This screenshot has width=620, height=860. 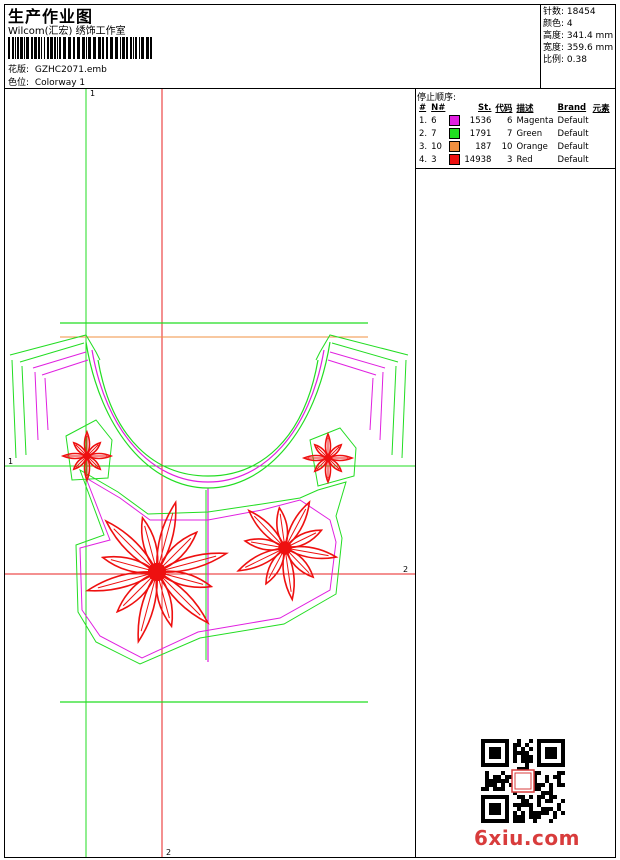 What do you see at coordinates (576, 60) in the screenshot?
I see `spec-value: 0.38` at bounding box center [576, 60].